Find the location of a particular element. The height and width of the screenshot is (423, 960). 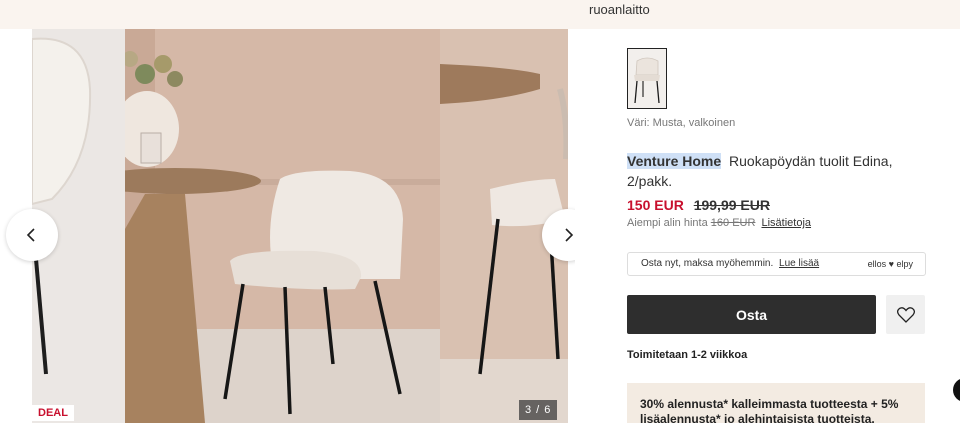

price-row: 150 EUR 199,99 EUR is located at coordinates (698, 205).